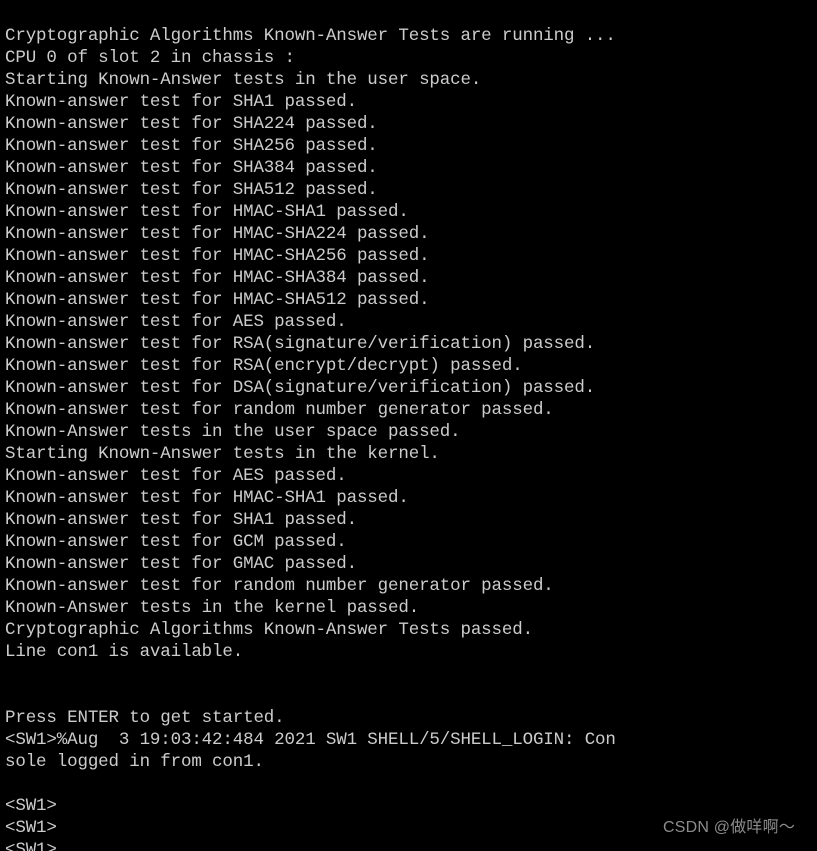 Image resolution: width=817 pixels, height=851 pixels. What do you see at coordinates (134, 762) in the screenshot?
I see `terminal-line: sole logged in from con1.` at bounding box center [134, 762].